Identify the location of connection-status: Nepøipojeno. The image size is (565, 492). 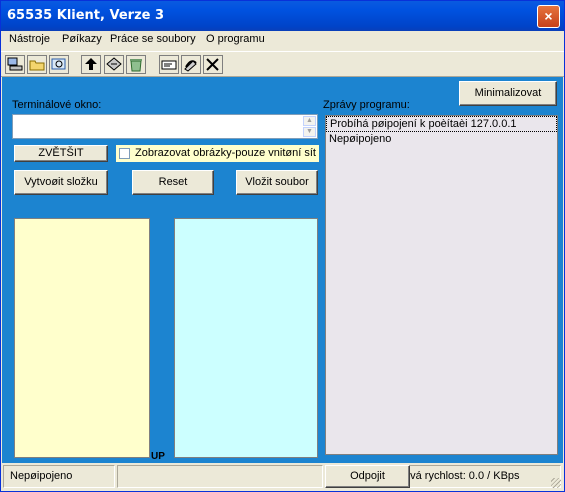
(59, 476).